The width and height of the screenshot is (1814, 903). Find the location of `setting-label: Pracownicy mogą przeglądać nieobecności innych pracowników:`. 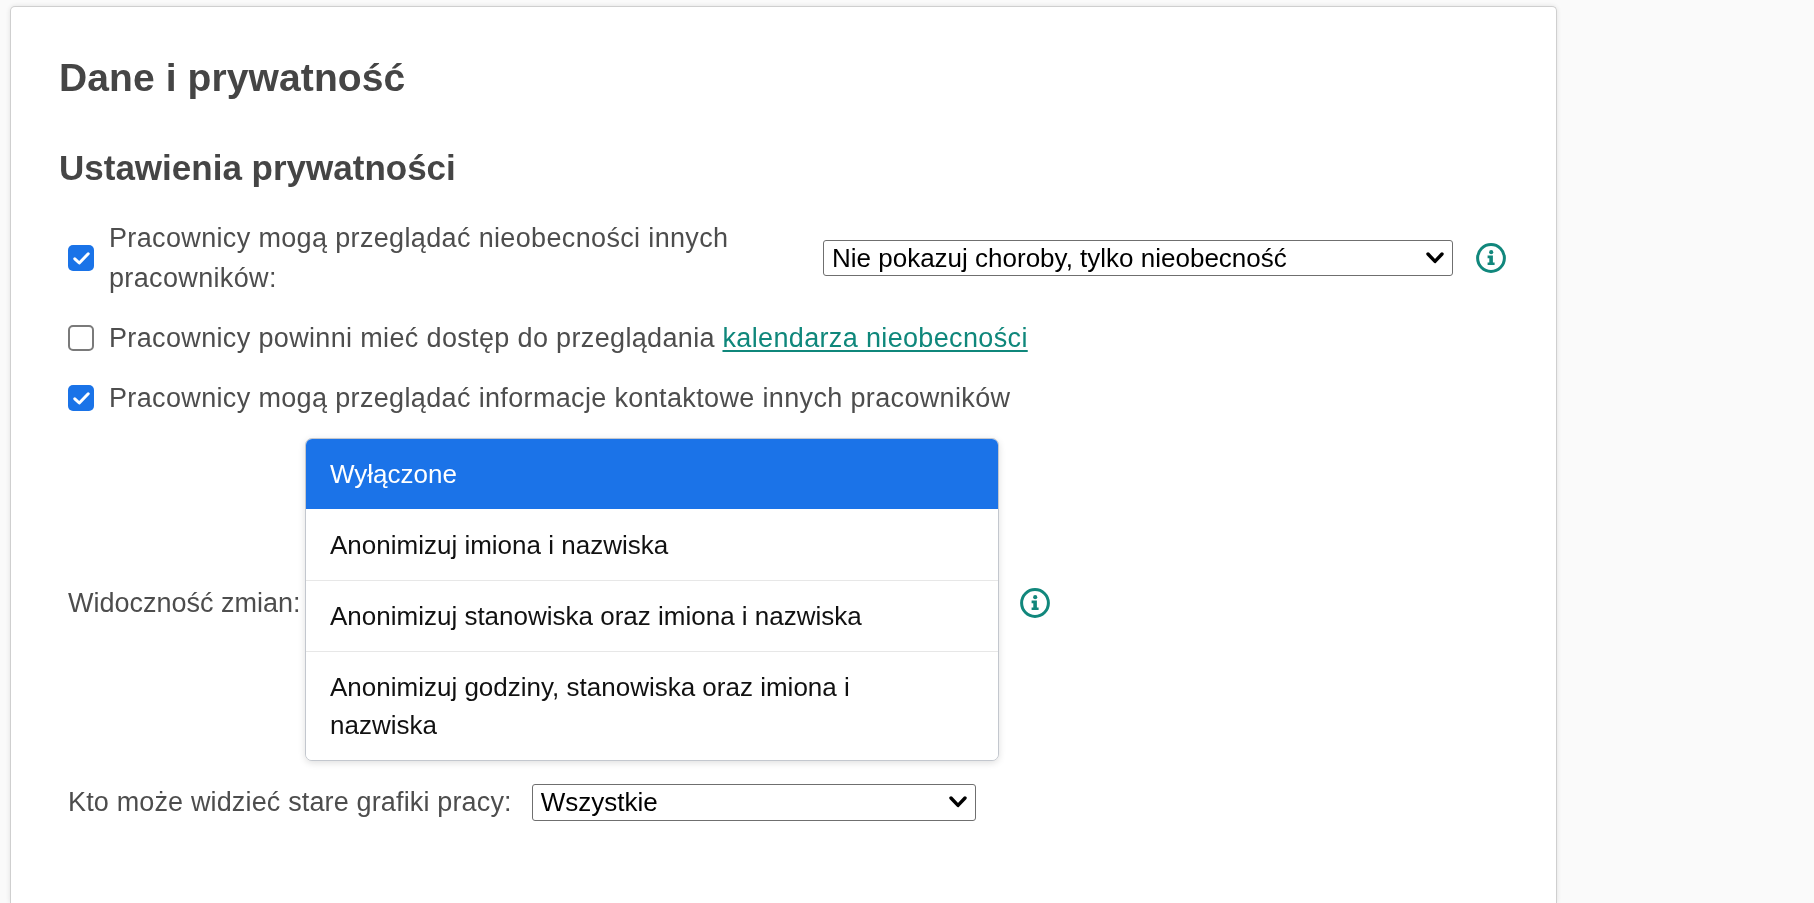

setting-label: Pracownicy mogą przeglądać nieobecności innych pracowników: is located at coordinates (419, 258).